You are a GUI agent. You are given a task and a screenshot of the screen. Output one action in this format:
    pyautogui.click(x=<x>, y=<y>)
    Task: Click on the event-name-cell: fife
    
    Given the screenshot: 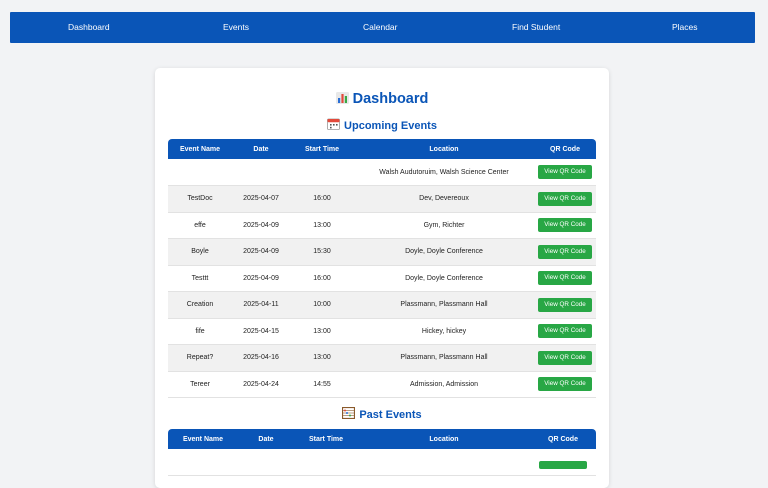 What is the action you would take?
    pyautogui.click(x=200, y=331)
    